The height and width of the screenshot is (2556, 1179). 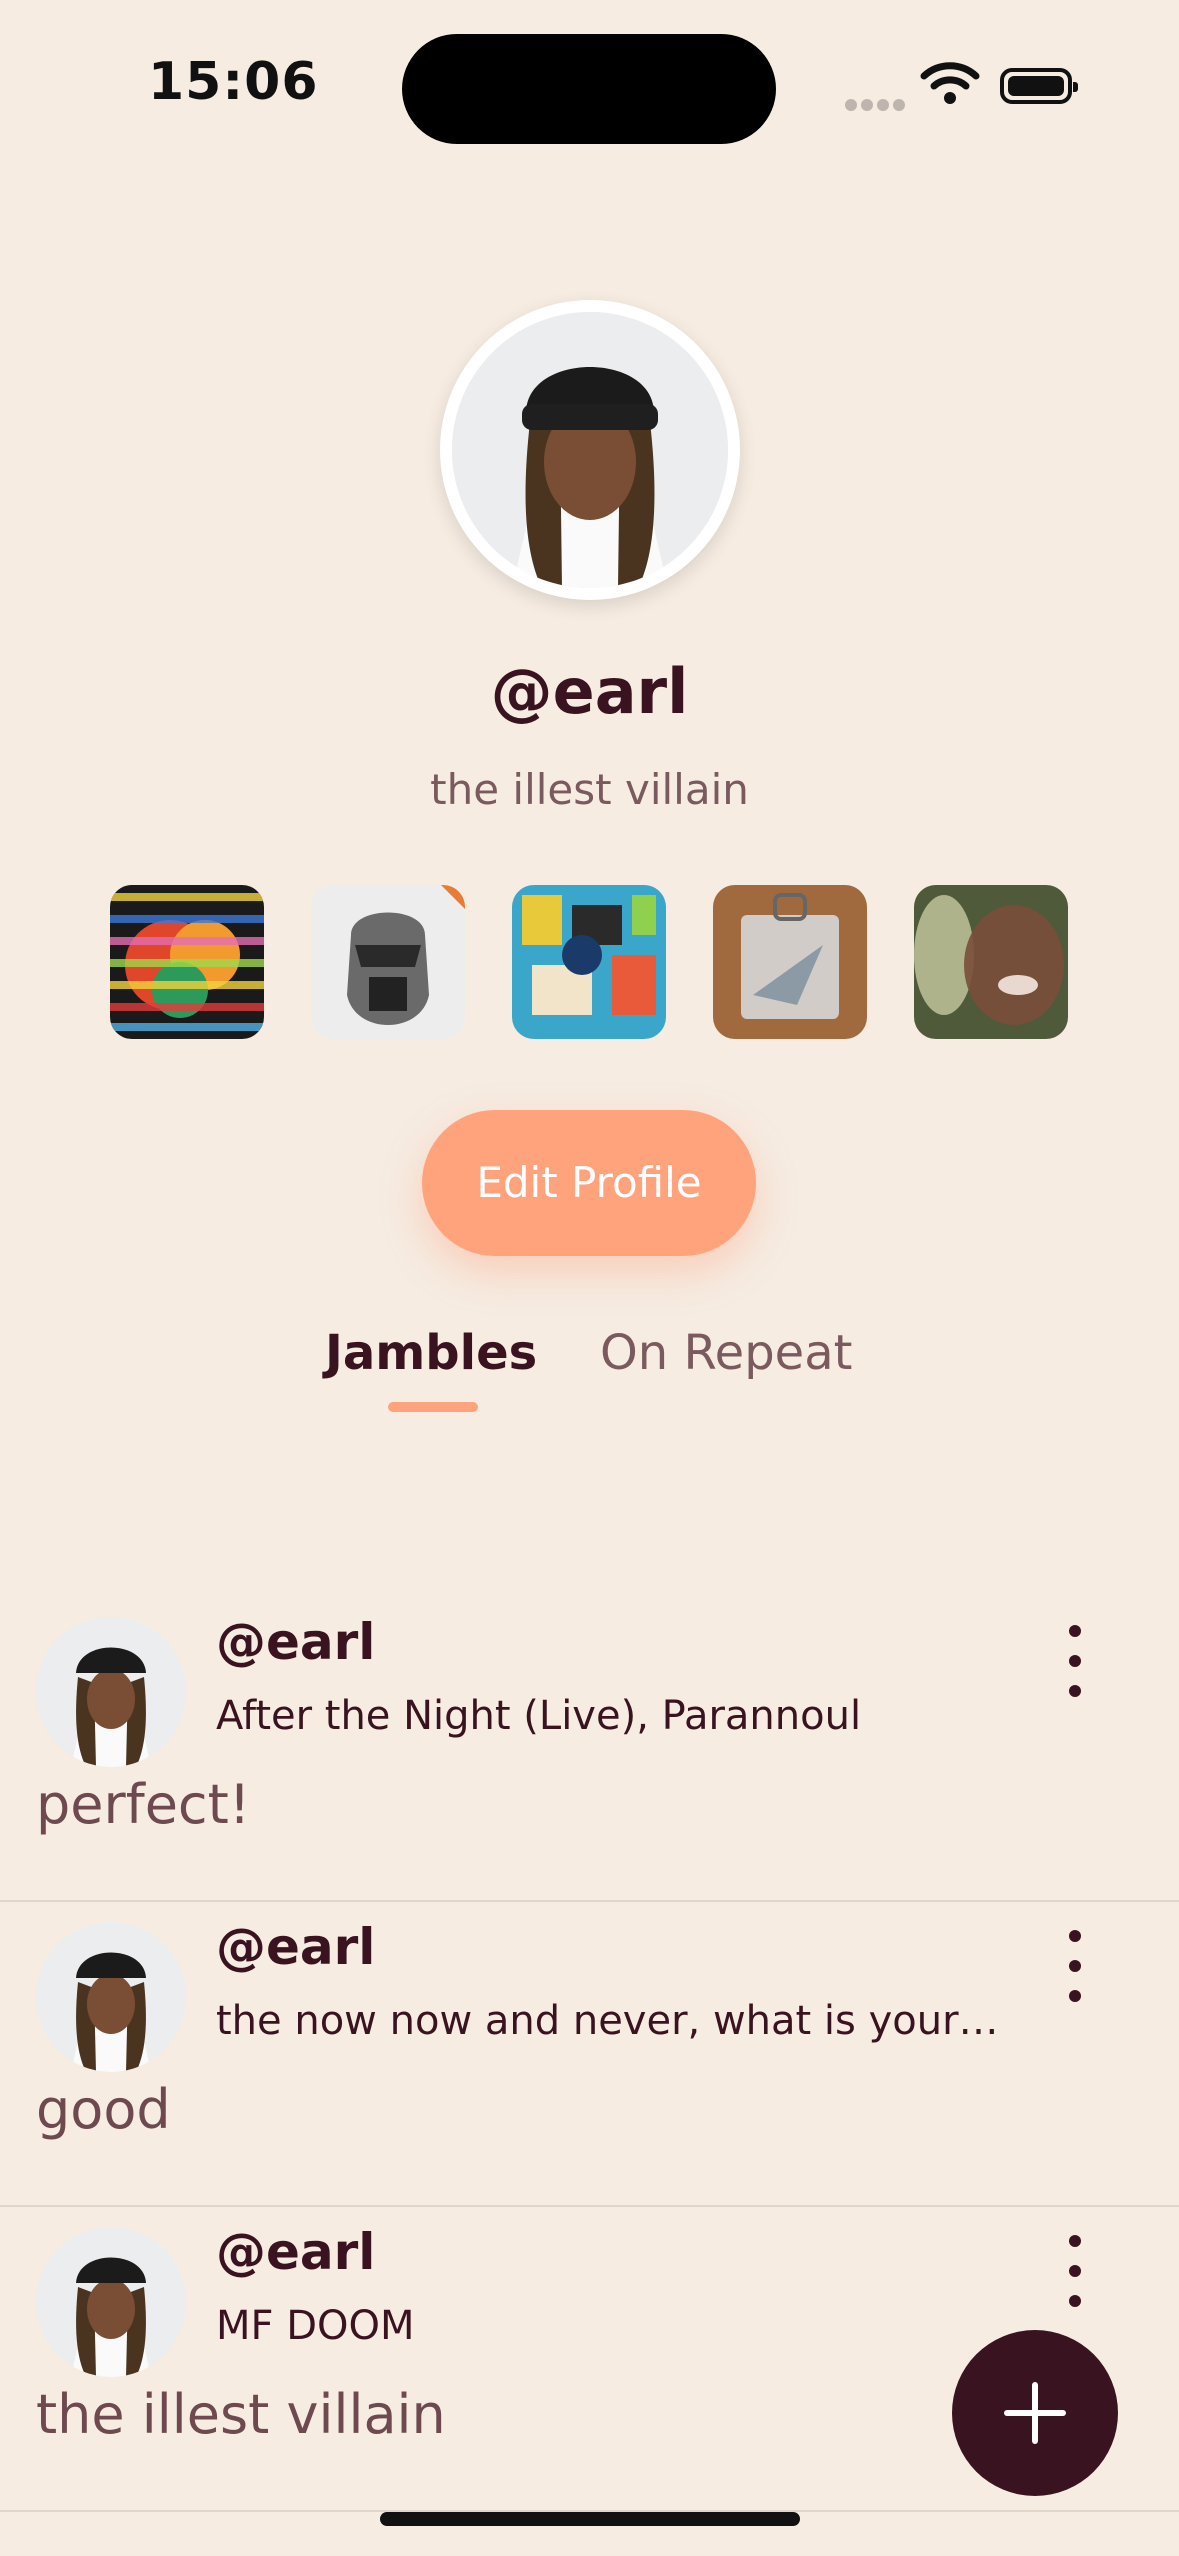 What do you see at coordinates (611, 1716) in the screenshot?
I see `post-track: After the Night (Live), Parannoul` at bounding box center [611, 1716].